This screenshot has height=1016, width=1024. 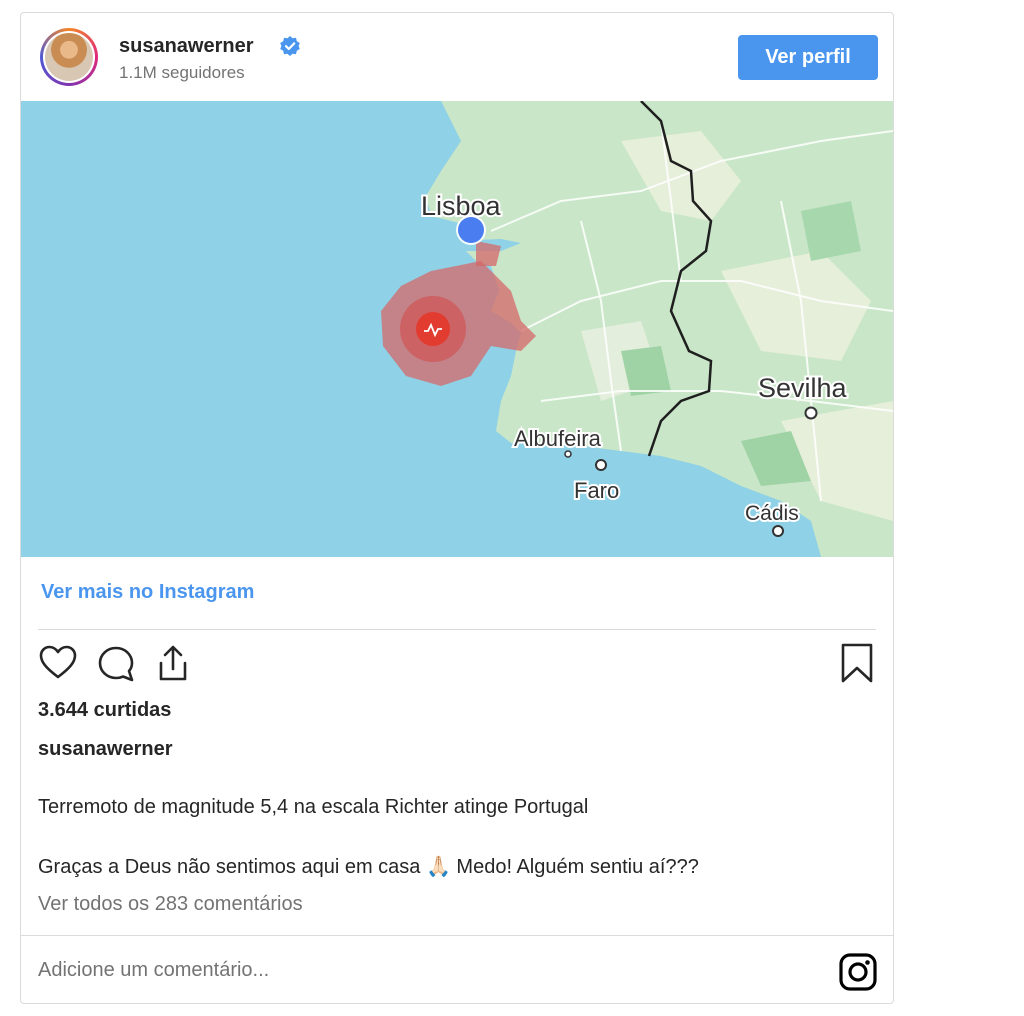 I want to click on bookmark-icon, so click(x=857, y=663).